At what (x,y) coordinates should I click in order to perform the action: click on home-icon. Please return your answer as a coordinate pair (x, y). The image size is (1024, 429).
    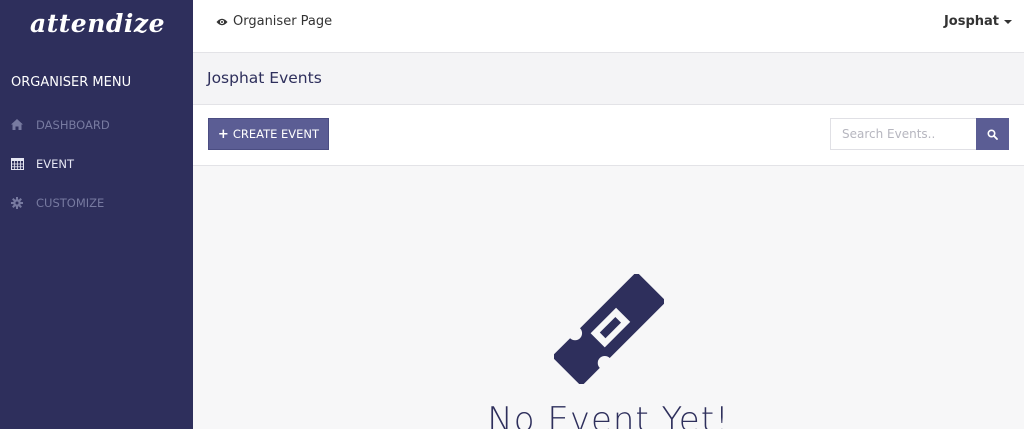
    Looking at the image, I should click on (17, 125).